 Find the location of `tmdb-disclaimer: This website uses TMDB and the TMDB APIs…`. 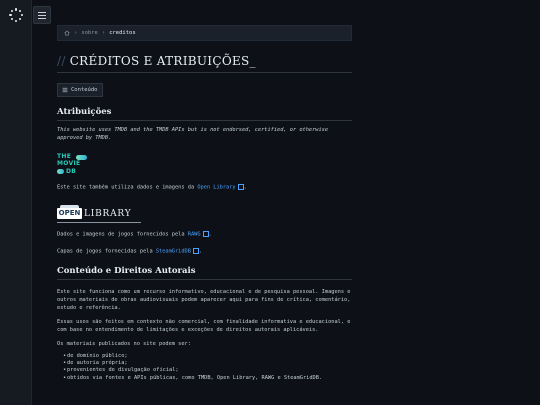

tmdb-disclaimer: This website uses TMDB and the TMDB APIs… is located at coordinates (193, 134).